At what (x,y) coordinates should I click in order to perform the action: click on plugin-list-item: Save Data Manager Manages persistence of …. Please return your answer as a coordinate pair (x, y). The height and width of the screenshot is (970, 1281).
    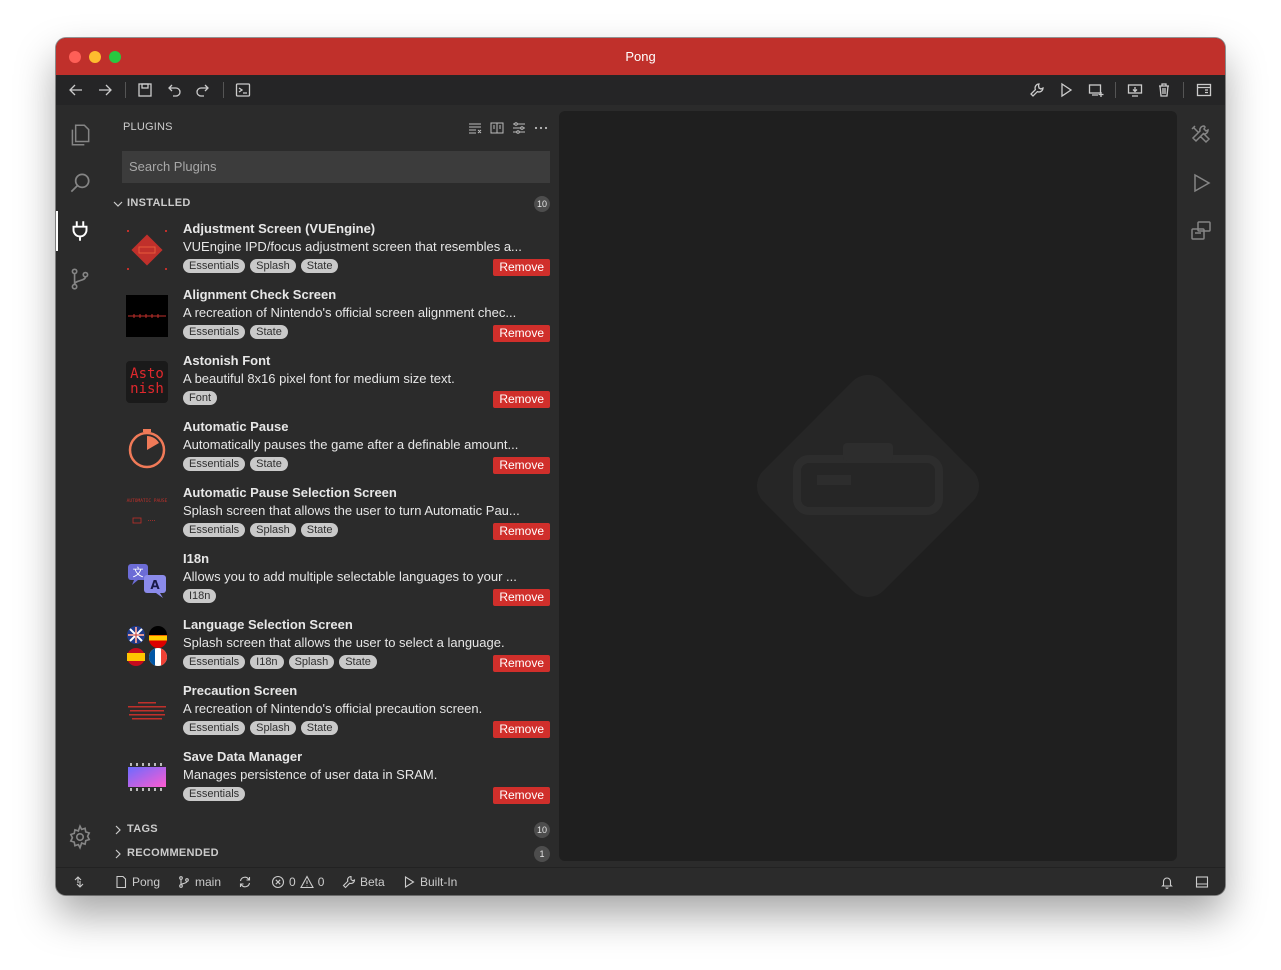
    Looking at the image, I should click on (336, 780).